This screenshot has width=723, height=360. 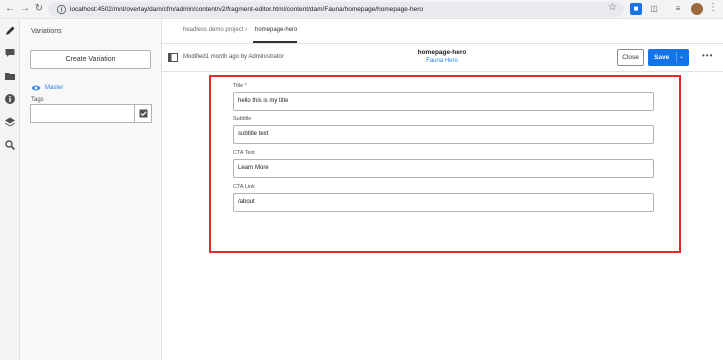 What do you see at coordinates (707, 55) in the screenshot?
I see `more-options-icon: •••` at bounding box center [707, 55].